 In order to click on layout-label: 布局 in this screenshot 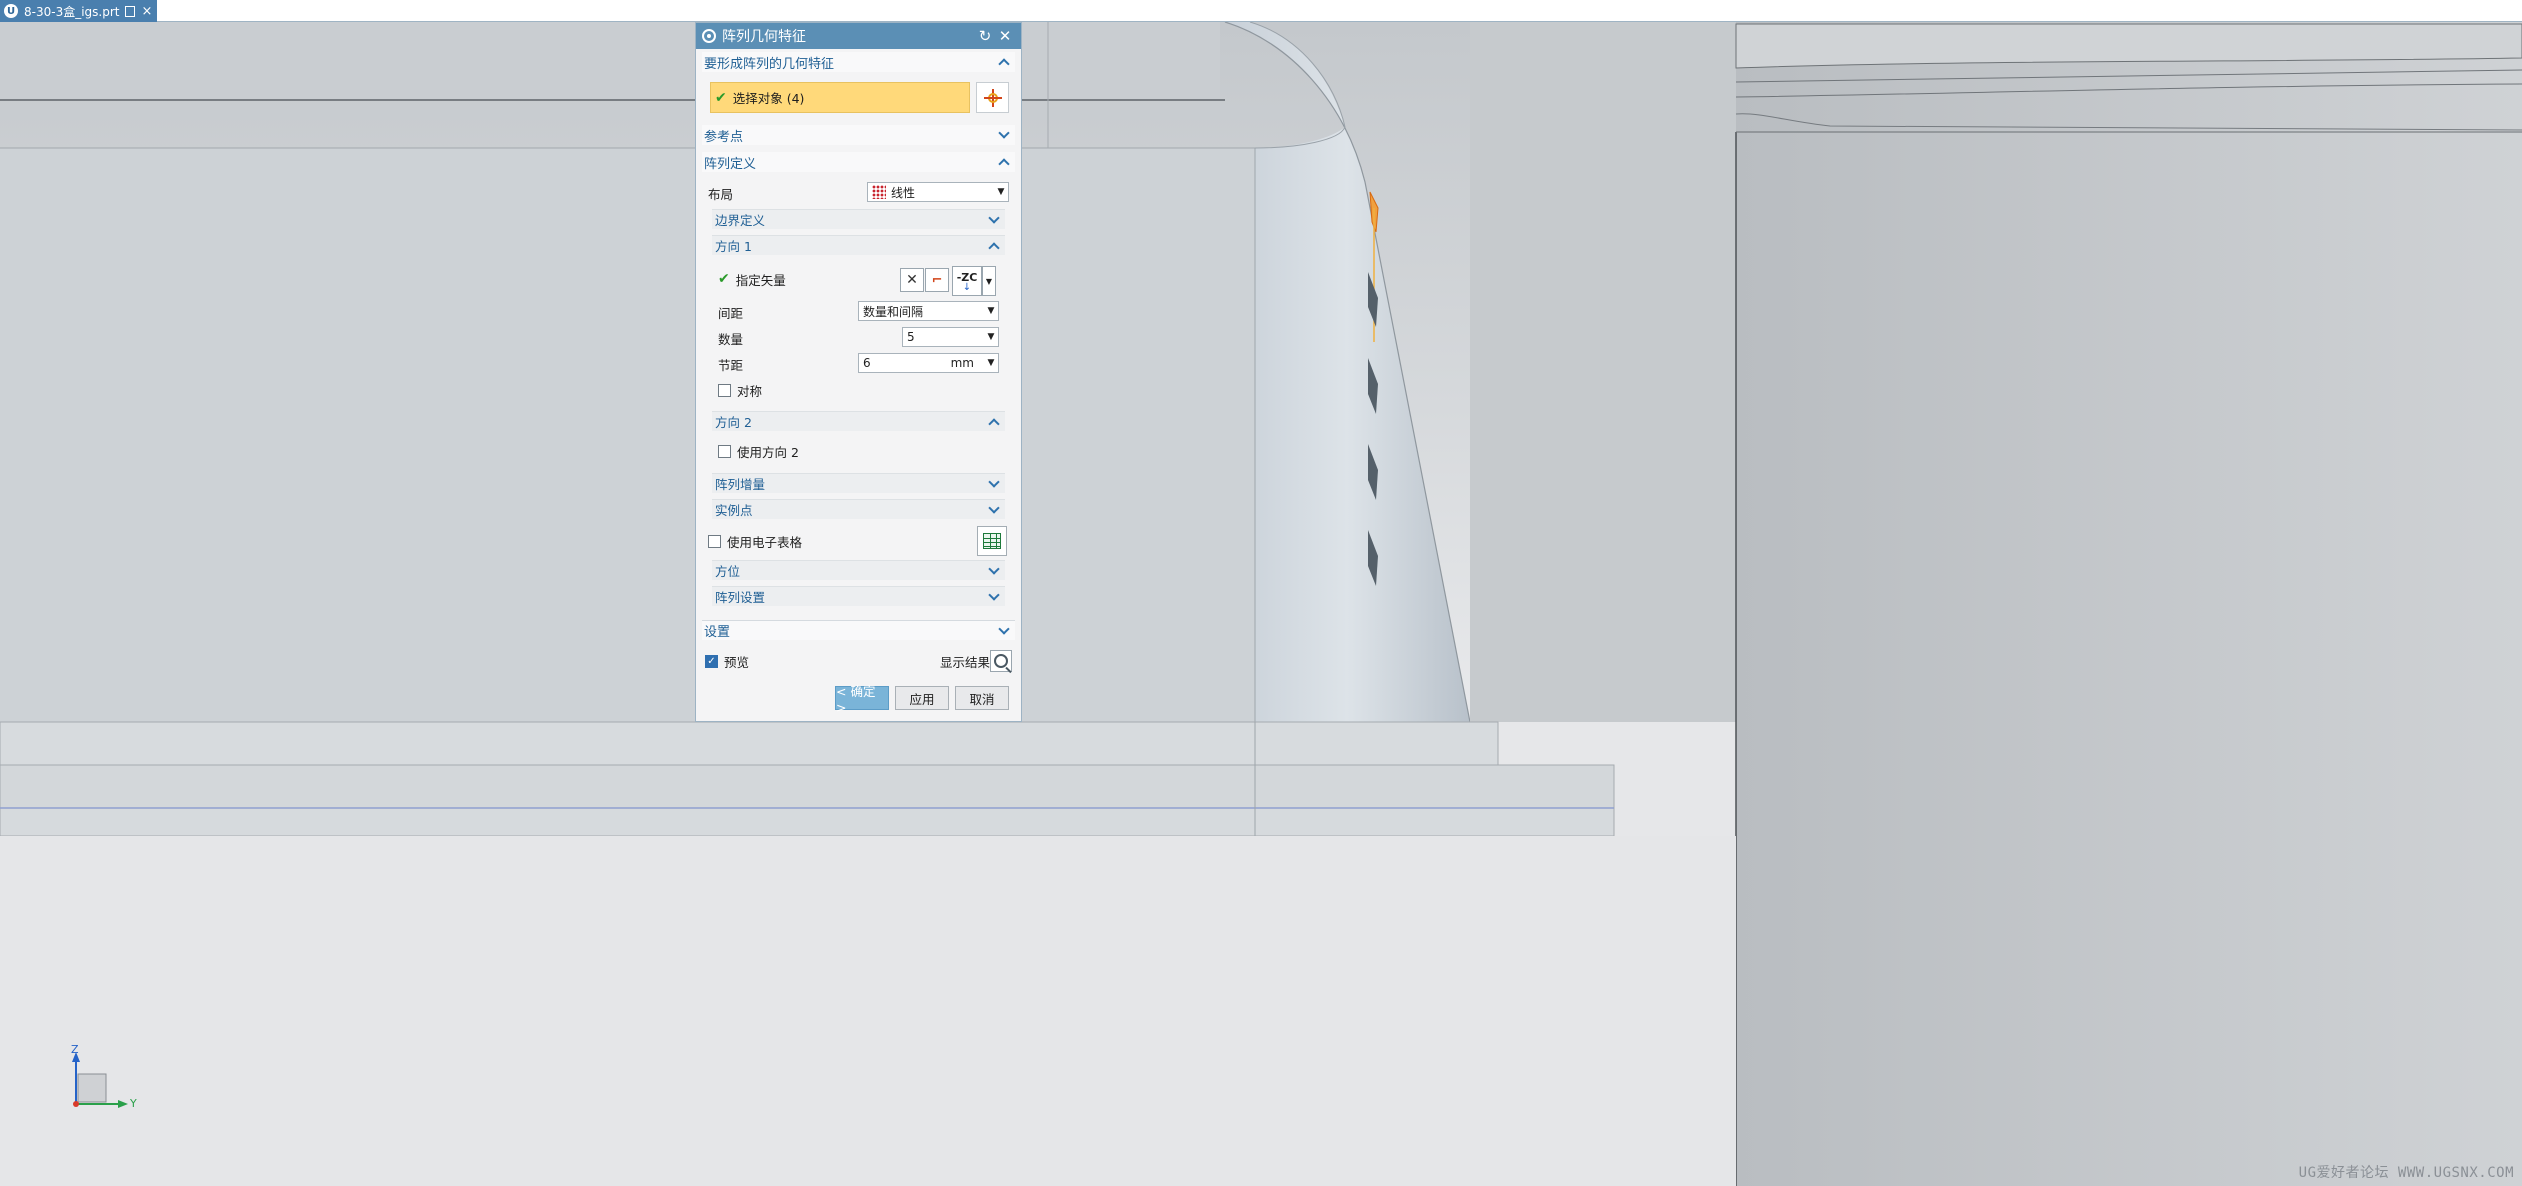, I will do `click(721, 194)`.